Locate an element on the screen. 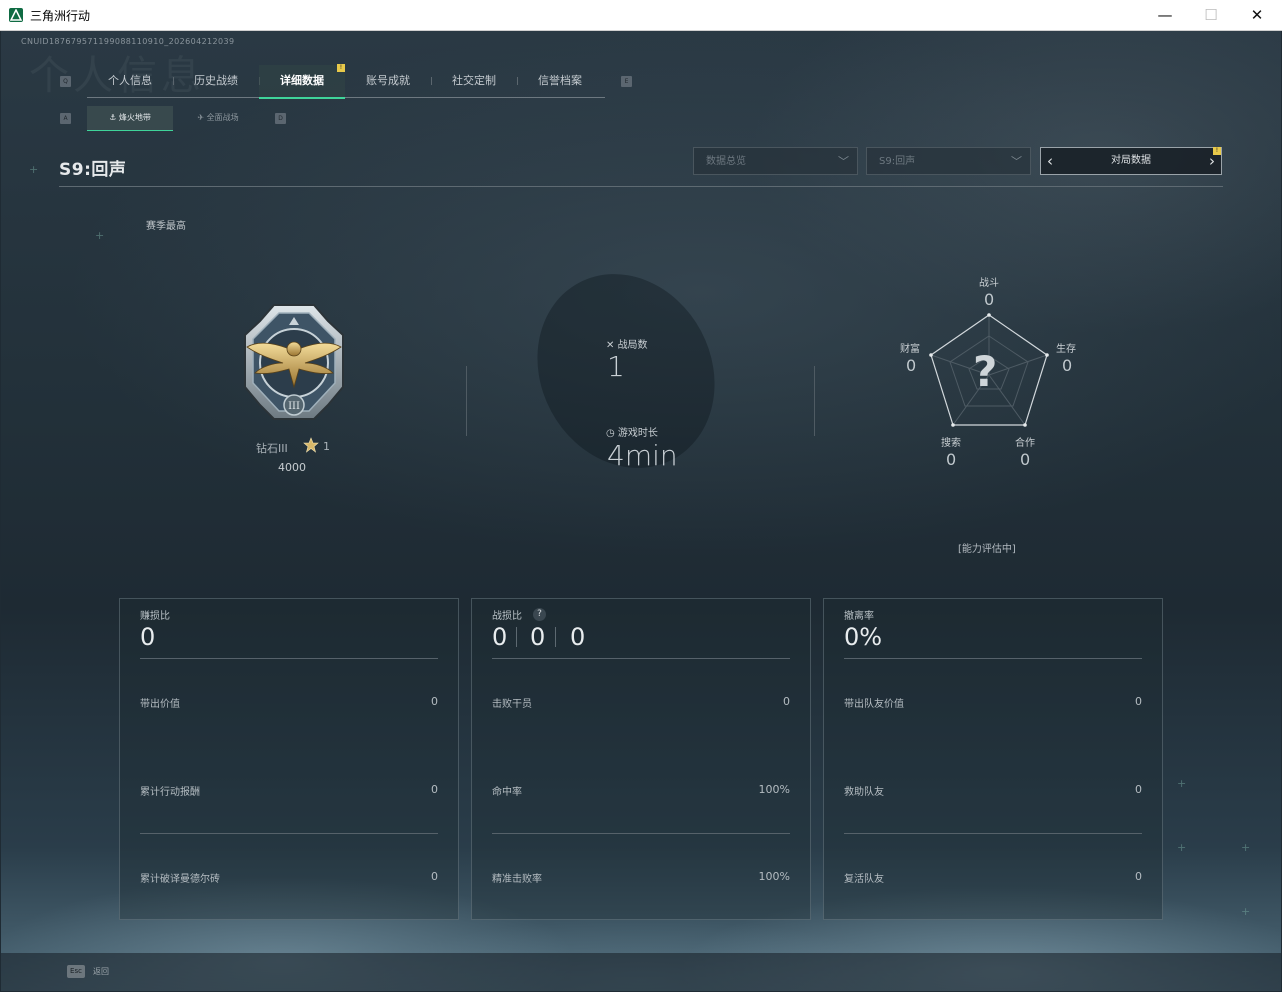 Image resolution: width=1282 pixels, height=992 pixels. teammate-value-label: 带出队友价值 is located at coordinates (874, 704).